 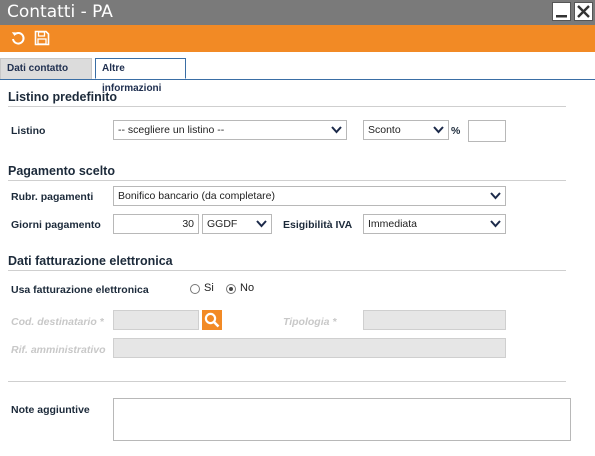 I want to click on rubr-pagamenti-select: Bonifico bancario (da completare), so click(x=309, y=196).